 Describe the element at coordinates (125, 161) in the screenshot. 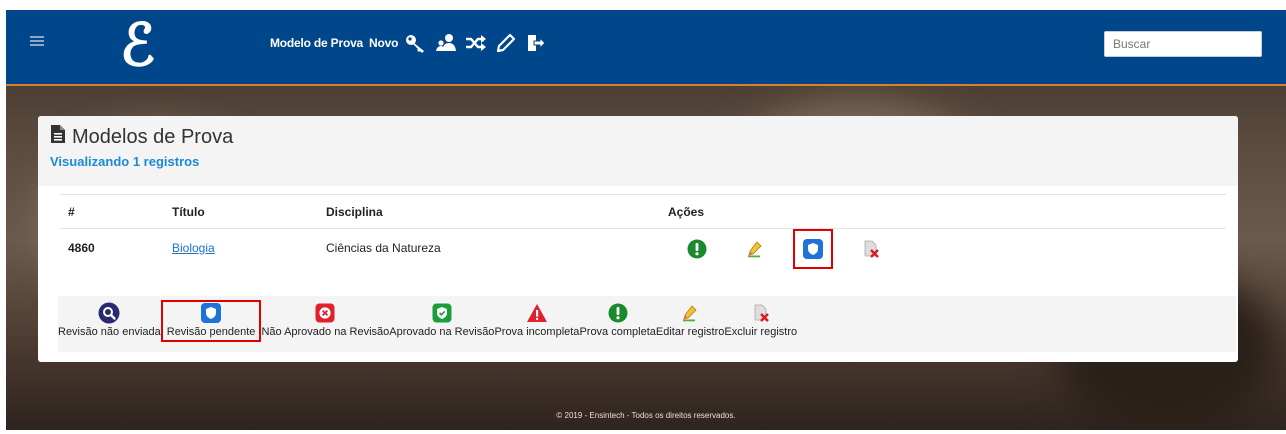

I see `records-count: Visualizando 1 registros` at that location.